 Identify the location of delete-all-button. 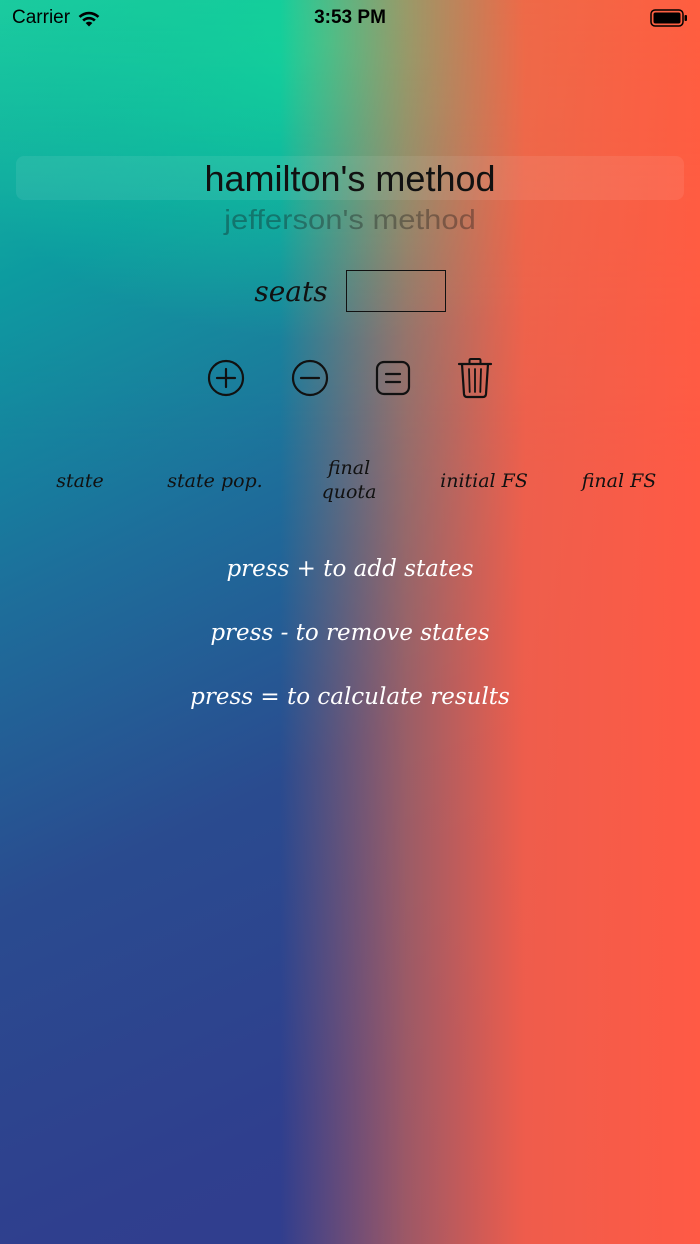
(475, 378).